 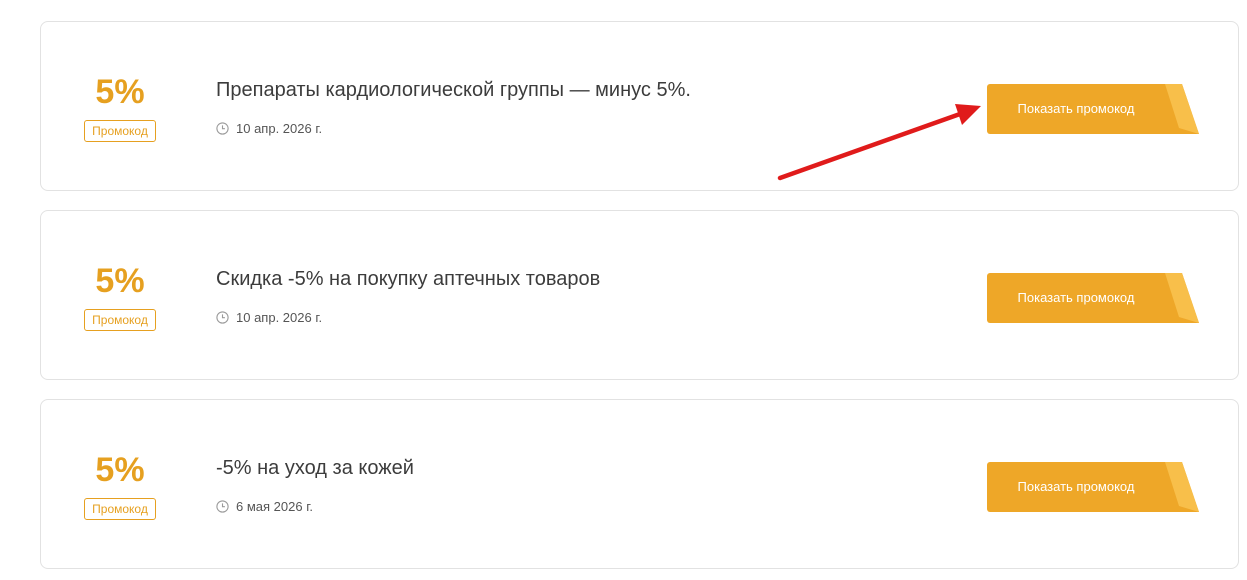 What do you see at coordinates (315, 468) in the screenshot?
I see `offer-title: -5% на уход за кожей` at bounding box center [315, 468].